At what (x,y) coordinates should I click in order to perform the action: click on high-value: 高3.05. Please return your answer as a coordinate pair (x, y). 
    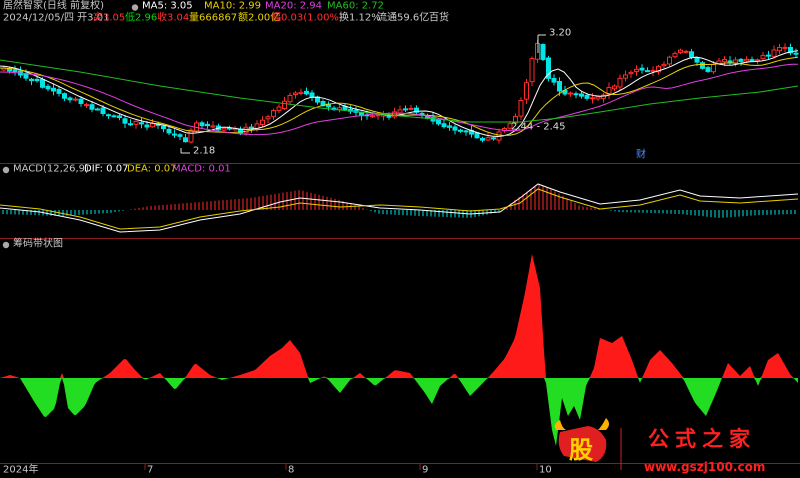
    Looking at the image, I should click on (109, 16).